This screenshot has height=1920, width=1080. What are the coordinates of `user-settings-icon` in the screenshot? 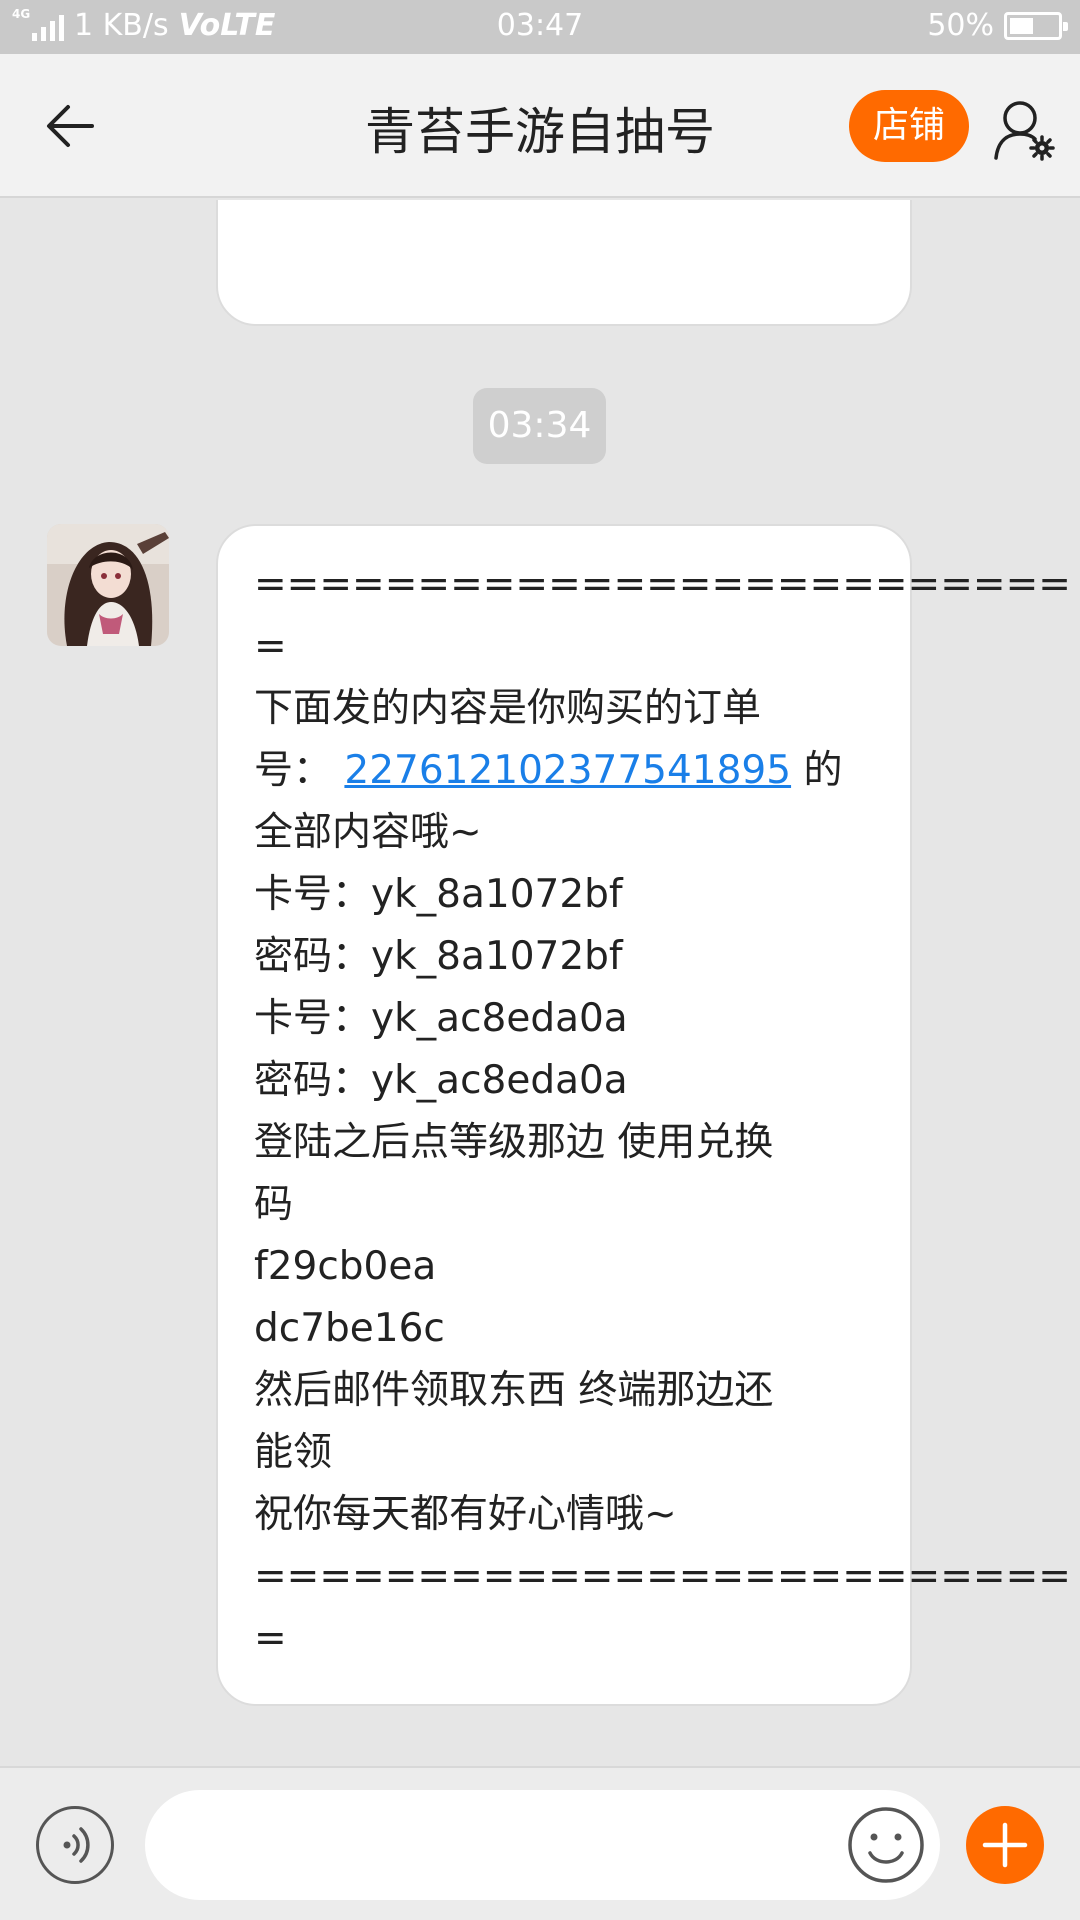 It's located at (1024, 131).